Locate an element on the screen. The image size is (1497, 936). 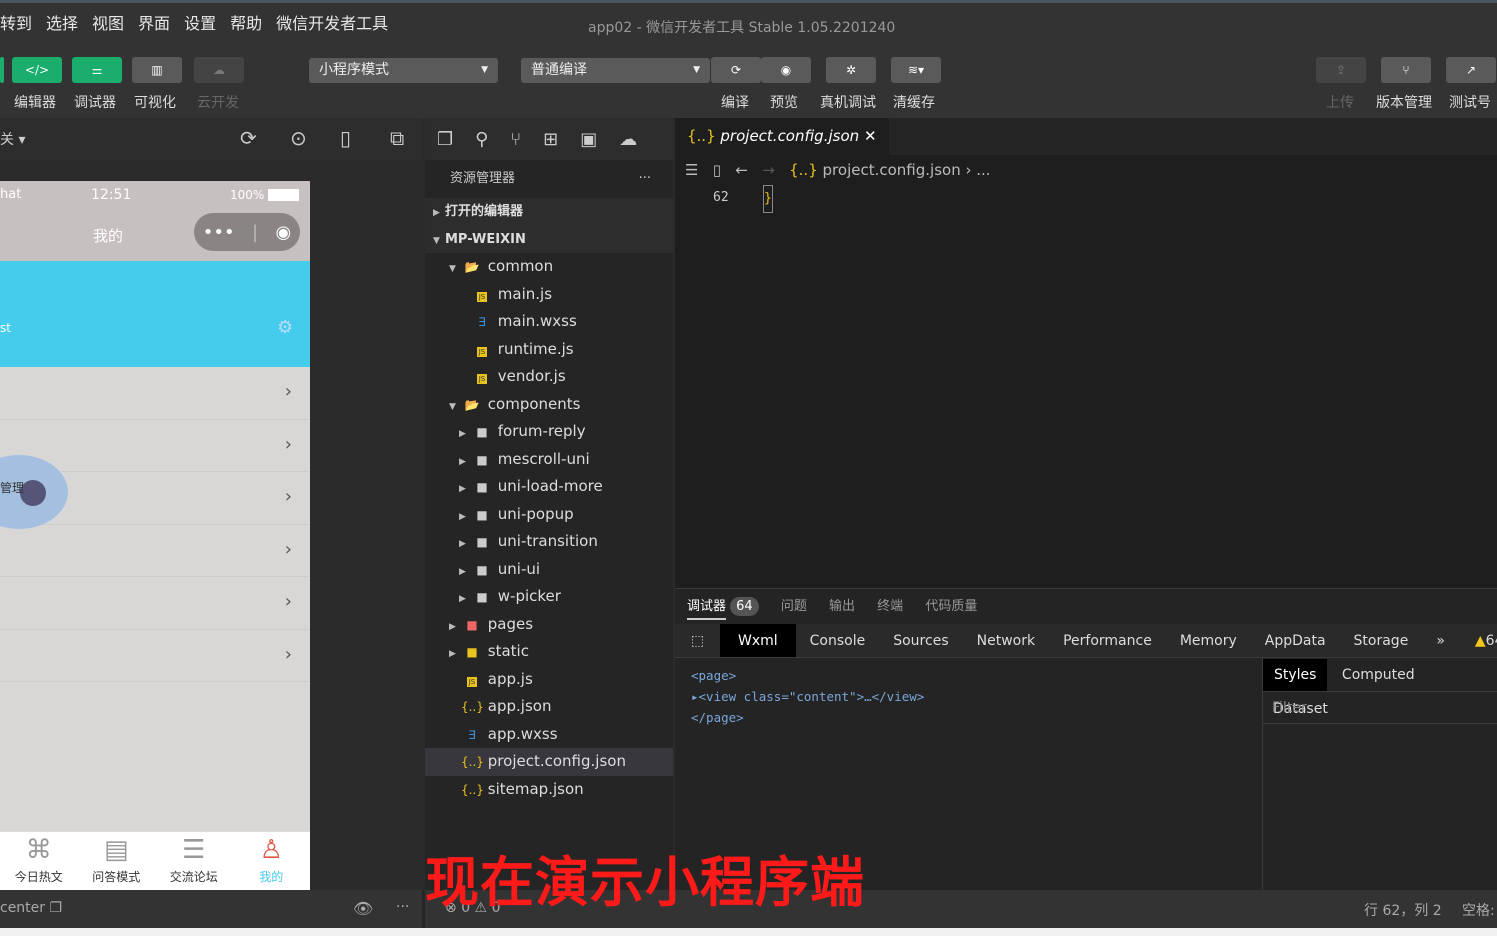
file-item: JS main.js is located at coordinates (549, 295).